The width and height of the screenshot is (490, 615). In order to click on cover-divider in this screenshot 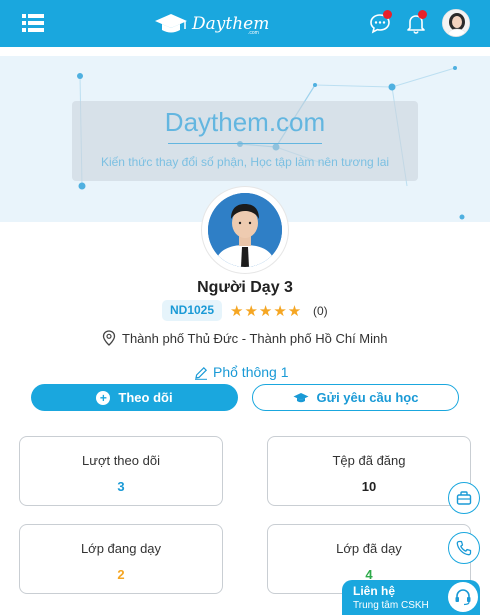, I will do `click(245, 143)`.